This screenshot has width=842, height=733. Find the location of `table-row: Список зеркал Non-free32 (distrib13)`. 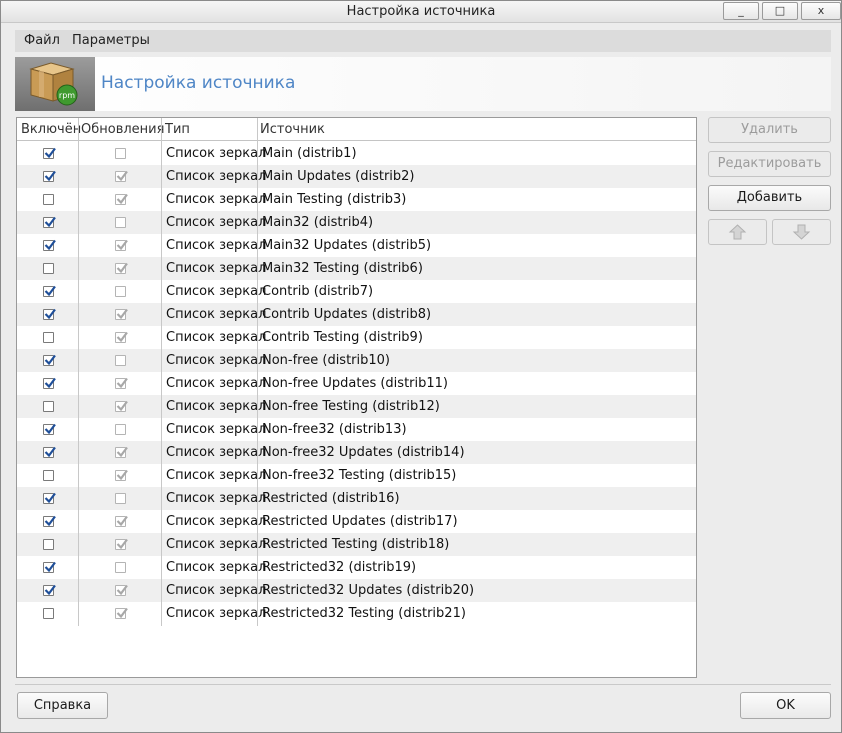

table-row: Список зеркал Non-free32 (distrib13) is located at coordinates (356, 429).